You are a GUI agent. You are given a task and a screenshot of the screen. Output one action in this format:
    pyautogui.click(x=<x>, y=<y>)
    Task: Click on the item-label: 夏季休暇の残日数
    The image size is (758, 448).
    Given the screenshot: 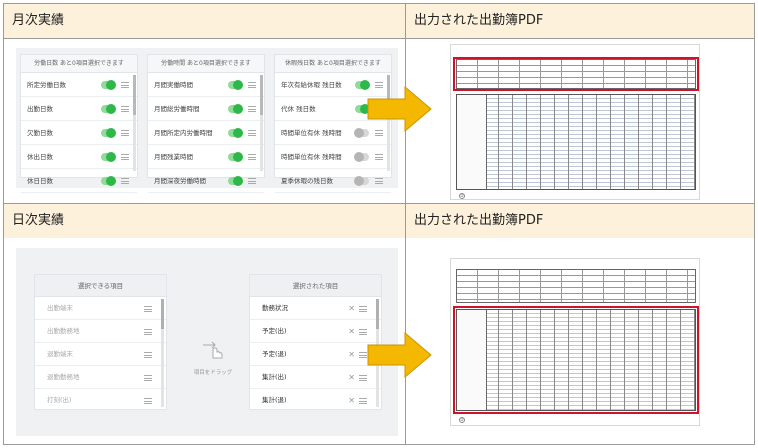 What is the action you would take?
    pyautogui.click(x=307, y=181)
    